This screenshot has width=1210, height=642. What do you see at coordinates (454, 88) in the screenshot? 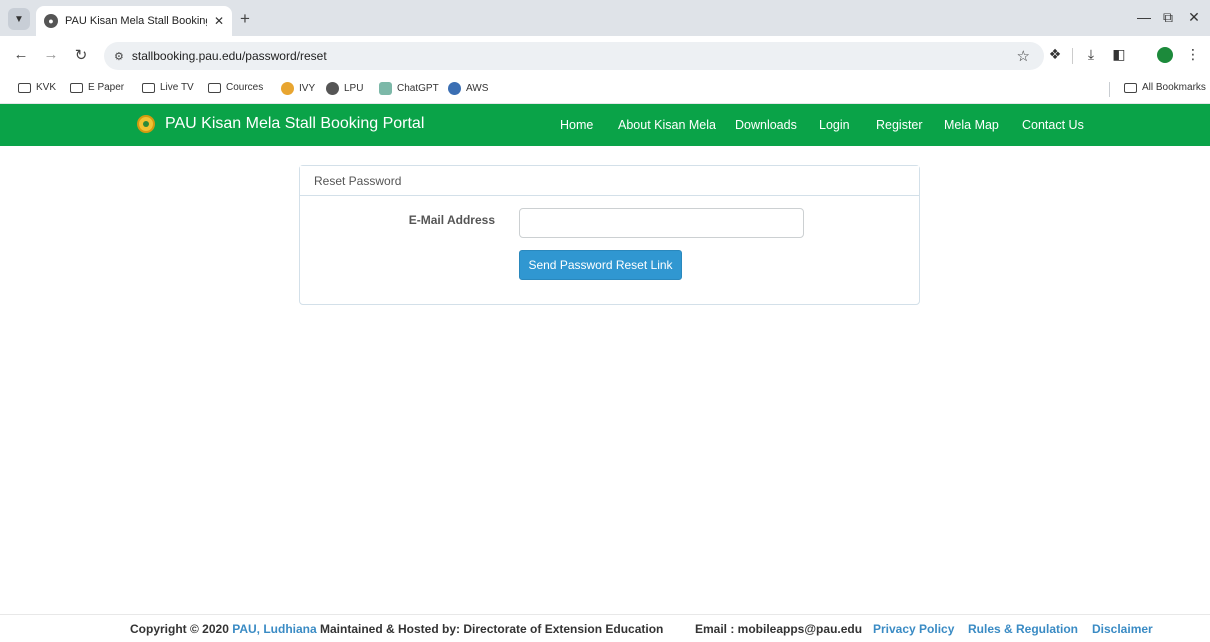
I see `aws-icon` at bounding box center [454, 88].